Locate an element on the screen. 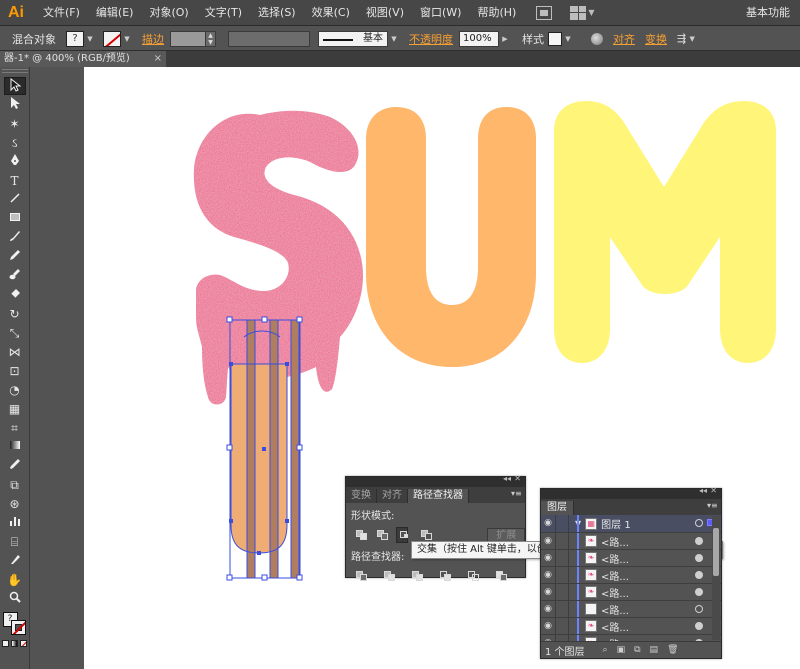 This screenshot has width=800, height=669. fill-stroke-widget: ? is located at coordinates (15, 624).